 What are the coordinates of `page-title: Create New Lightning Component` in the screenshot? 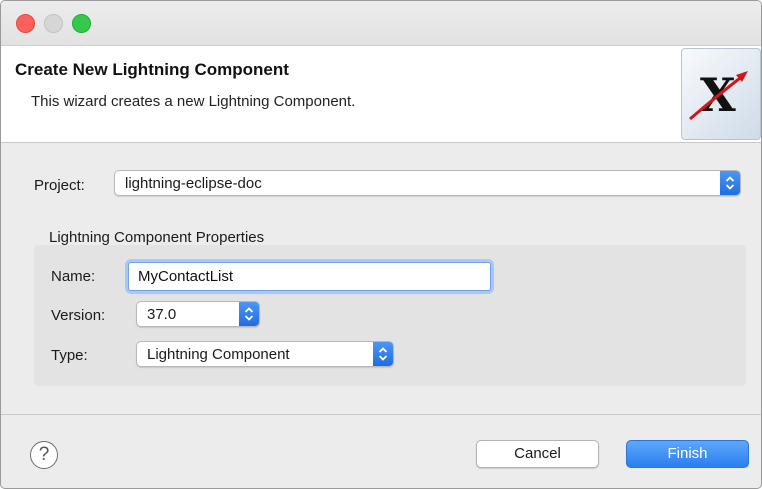 It's located at (152, 69).